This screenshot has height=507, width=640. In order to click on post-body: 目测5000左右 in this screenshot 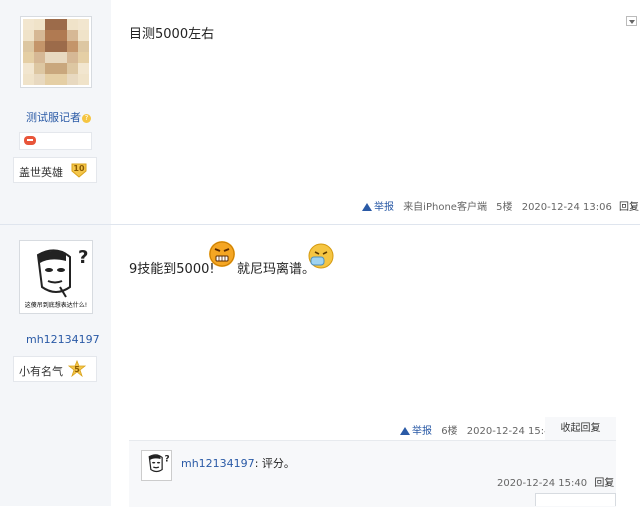, I will do `click(172, 34)`.